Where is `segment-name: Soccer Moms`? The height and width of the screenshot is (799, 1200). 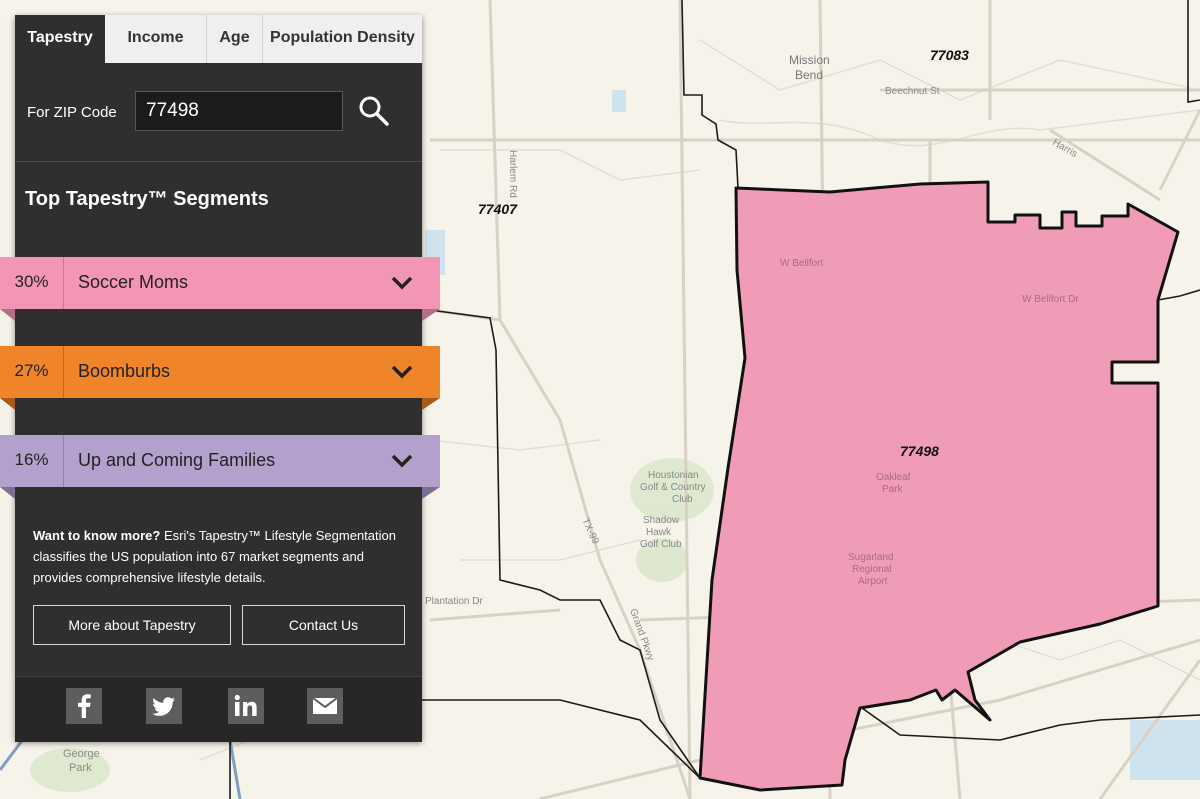
segment-name: Soccer Moms is located at coordinates (133, 282).